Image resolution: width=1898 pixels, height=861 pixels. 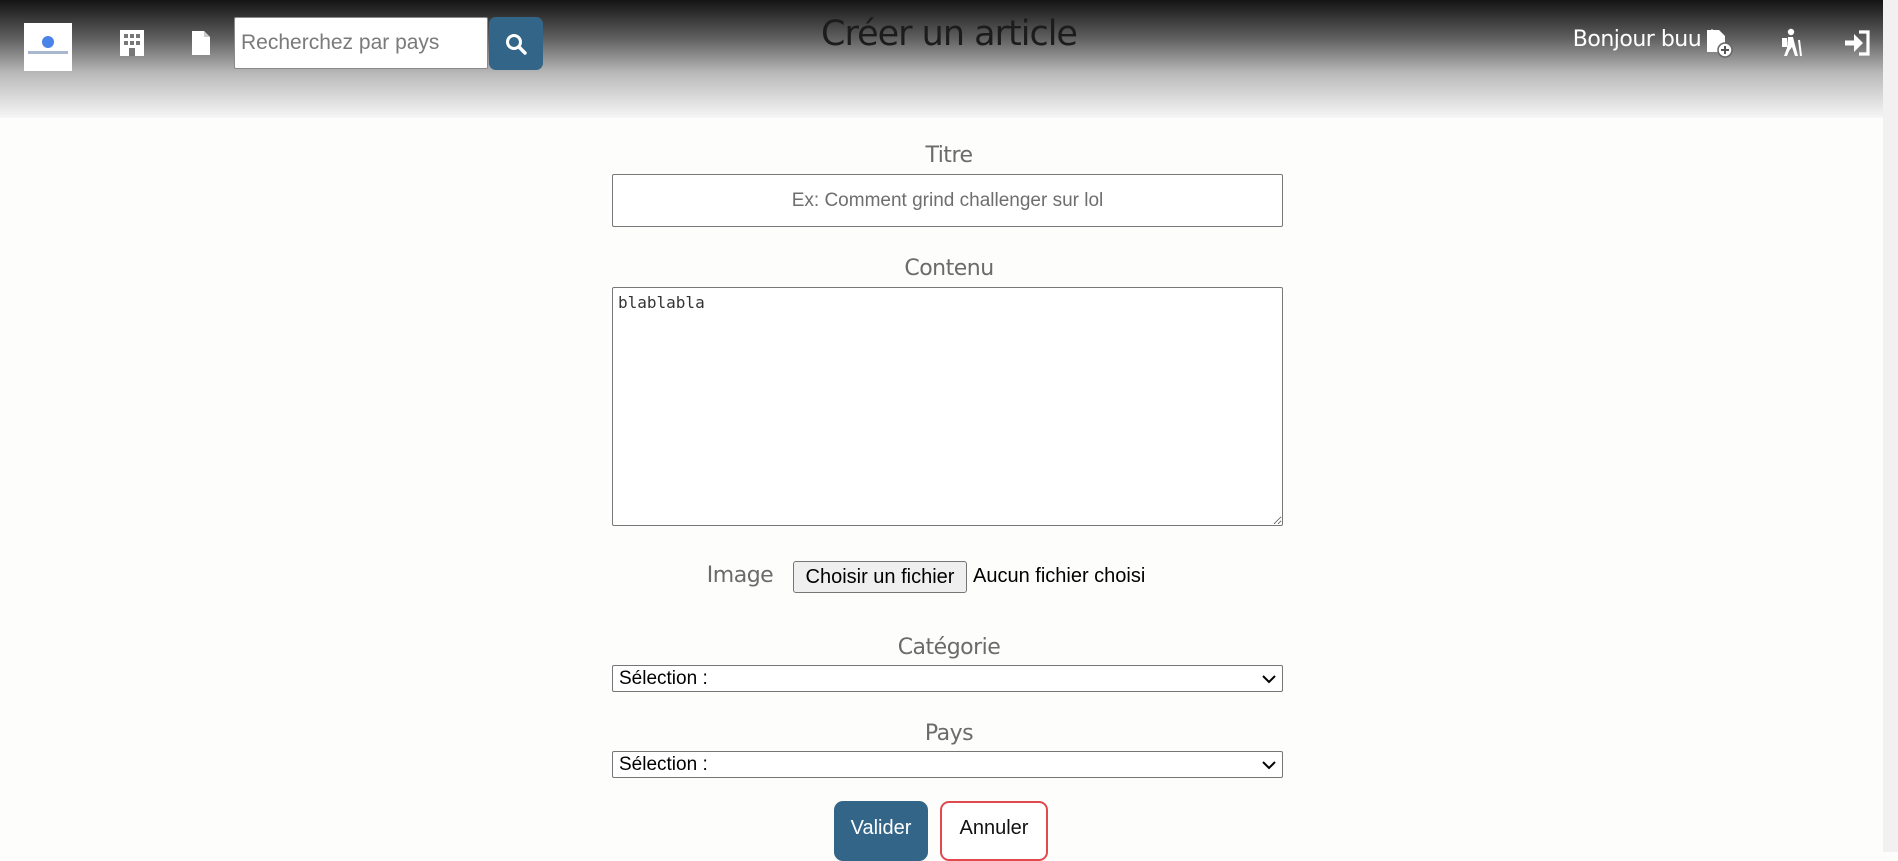 What do you see at coordinates (1719, 43) in the screenshot?
I see `file-add-icon` at bounding box center [1719, 43].